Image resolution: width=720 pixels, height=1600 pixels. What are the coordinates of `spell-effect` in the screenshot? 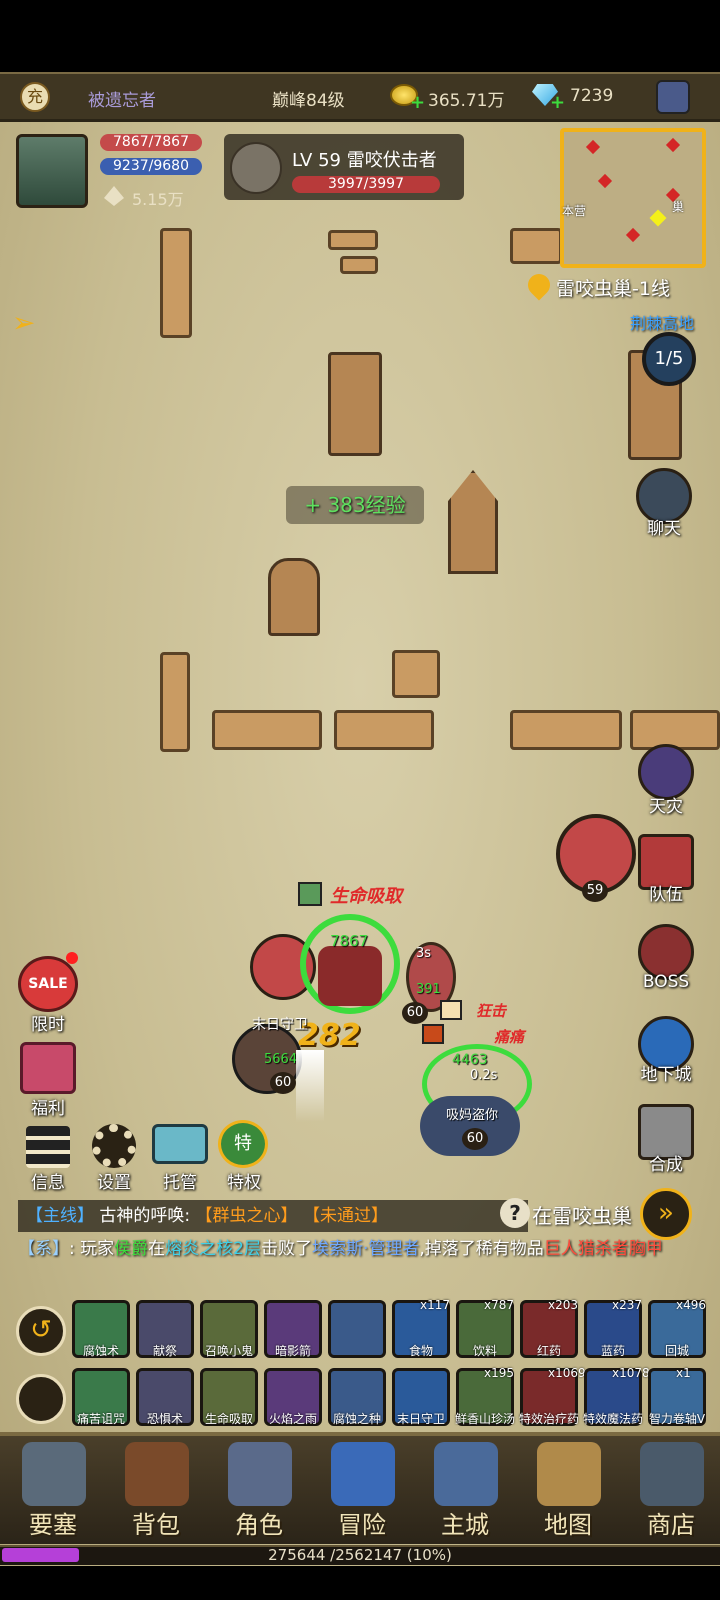 It's located at (310, 1086).